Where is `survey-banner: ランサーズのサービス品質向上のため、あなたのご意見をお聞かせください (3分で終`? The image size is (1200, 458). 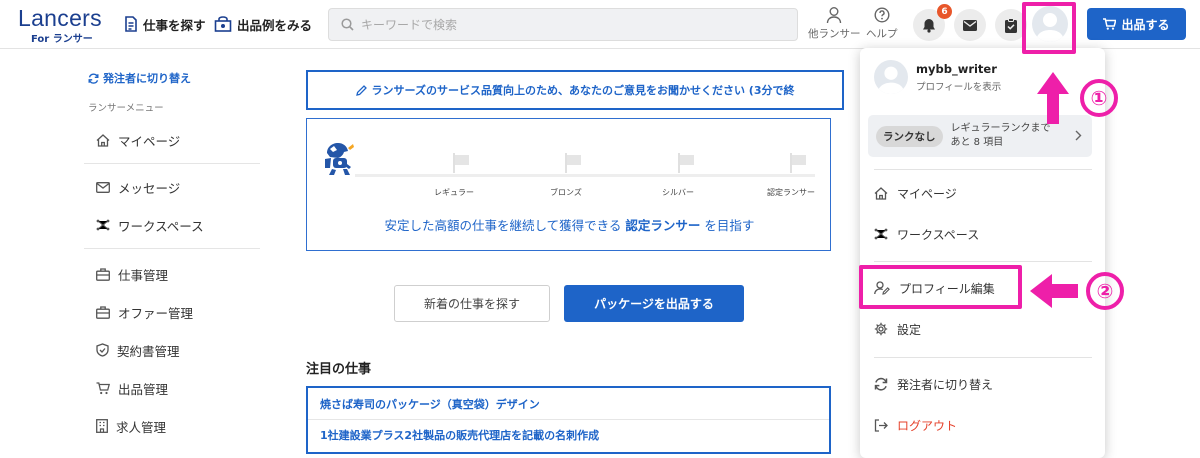 survey-banner: ランサーズのサービス品質向上のため、あなたのご意見をお聞かせください (3分で終 is located at coordinates (575, 90).